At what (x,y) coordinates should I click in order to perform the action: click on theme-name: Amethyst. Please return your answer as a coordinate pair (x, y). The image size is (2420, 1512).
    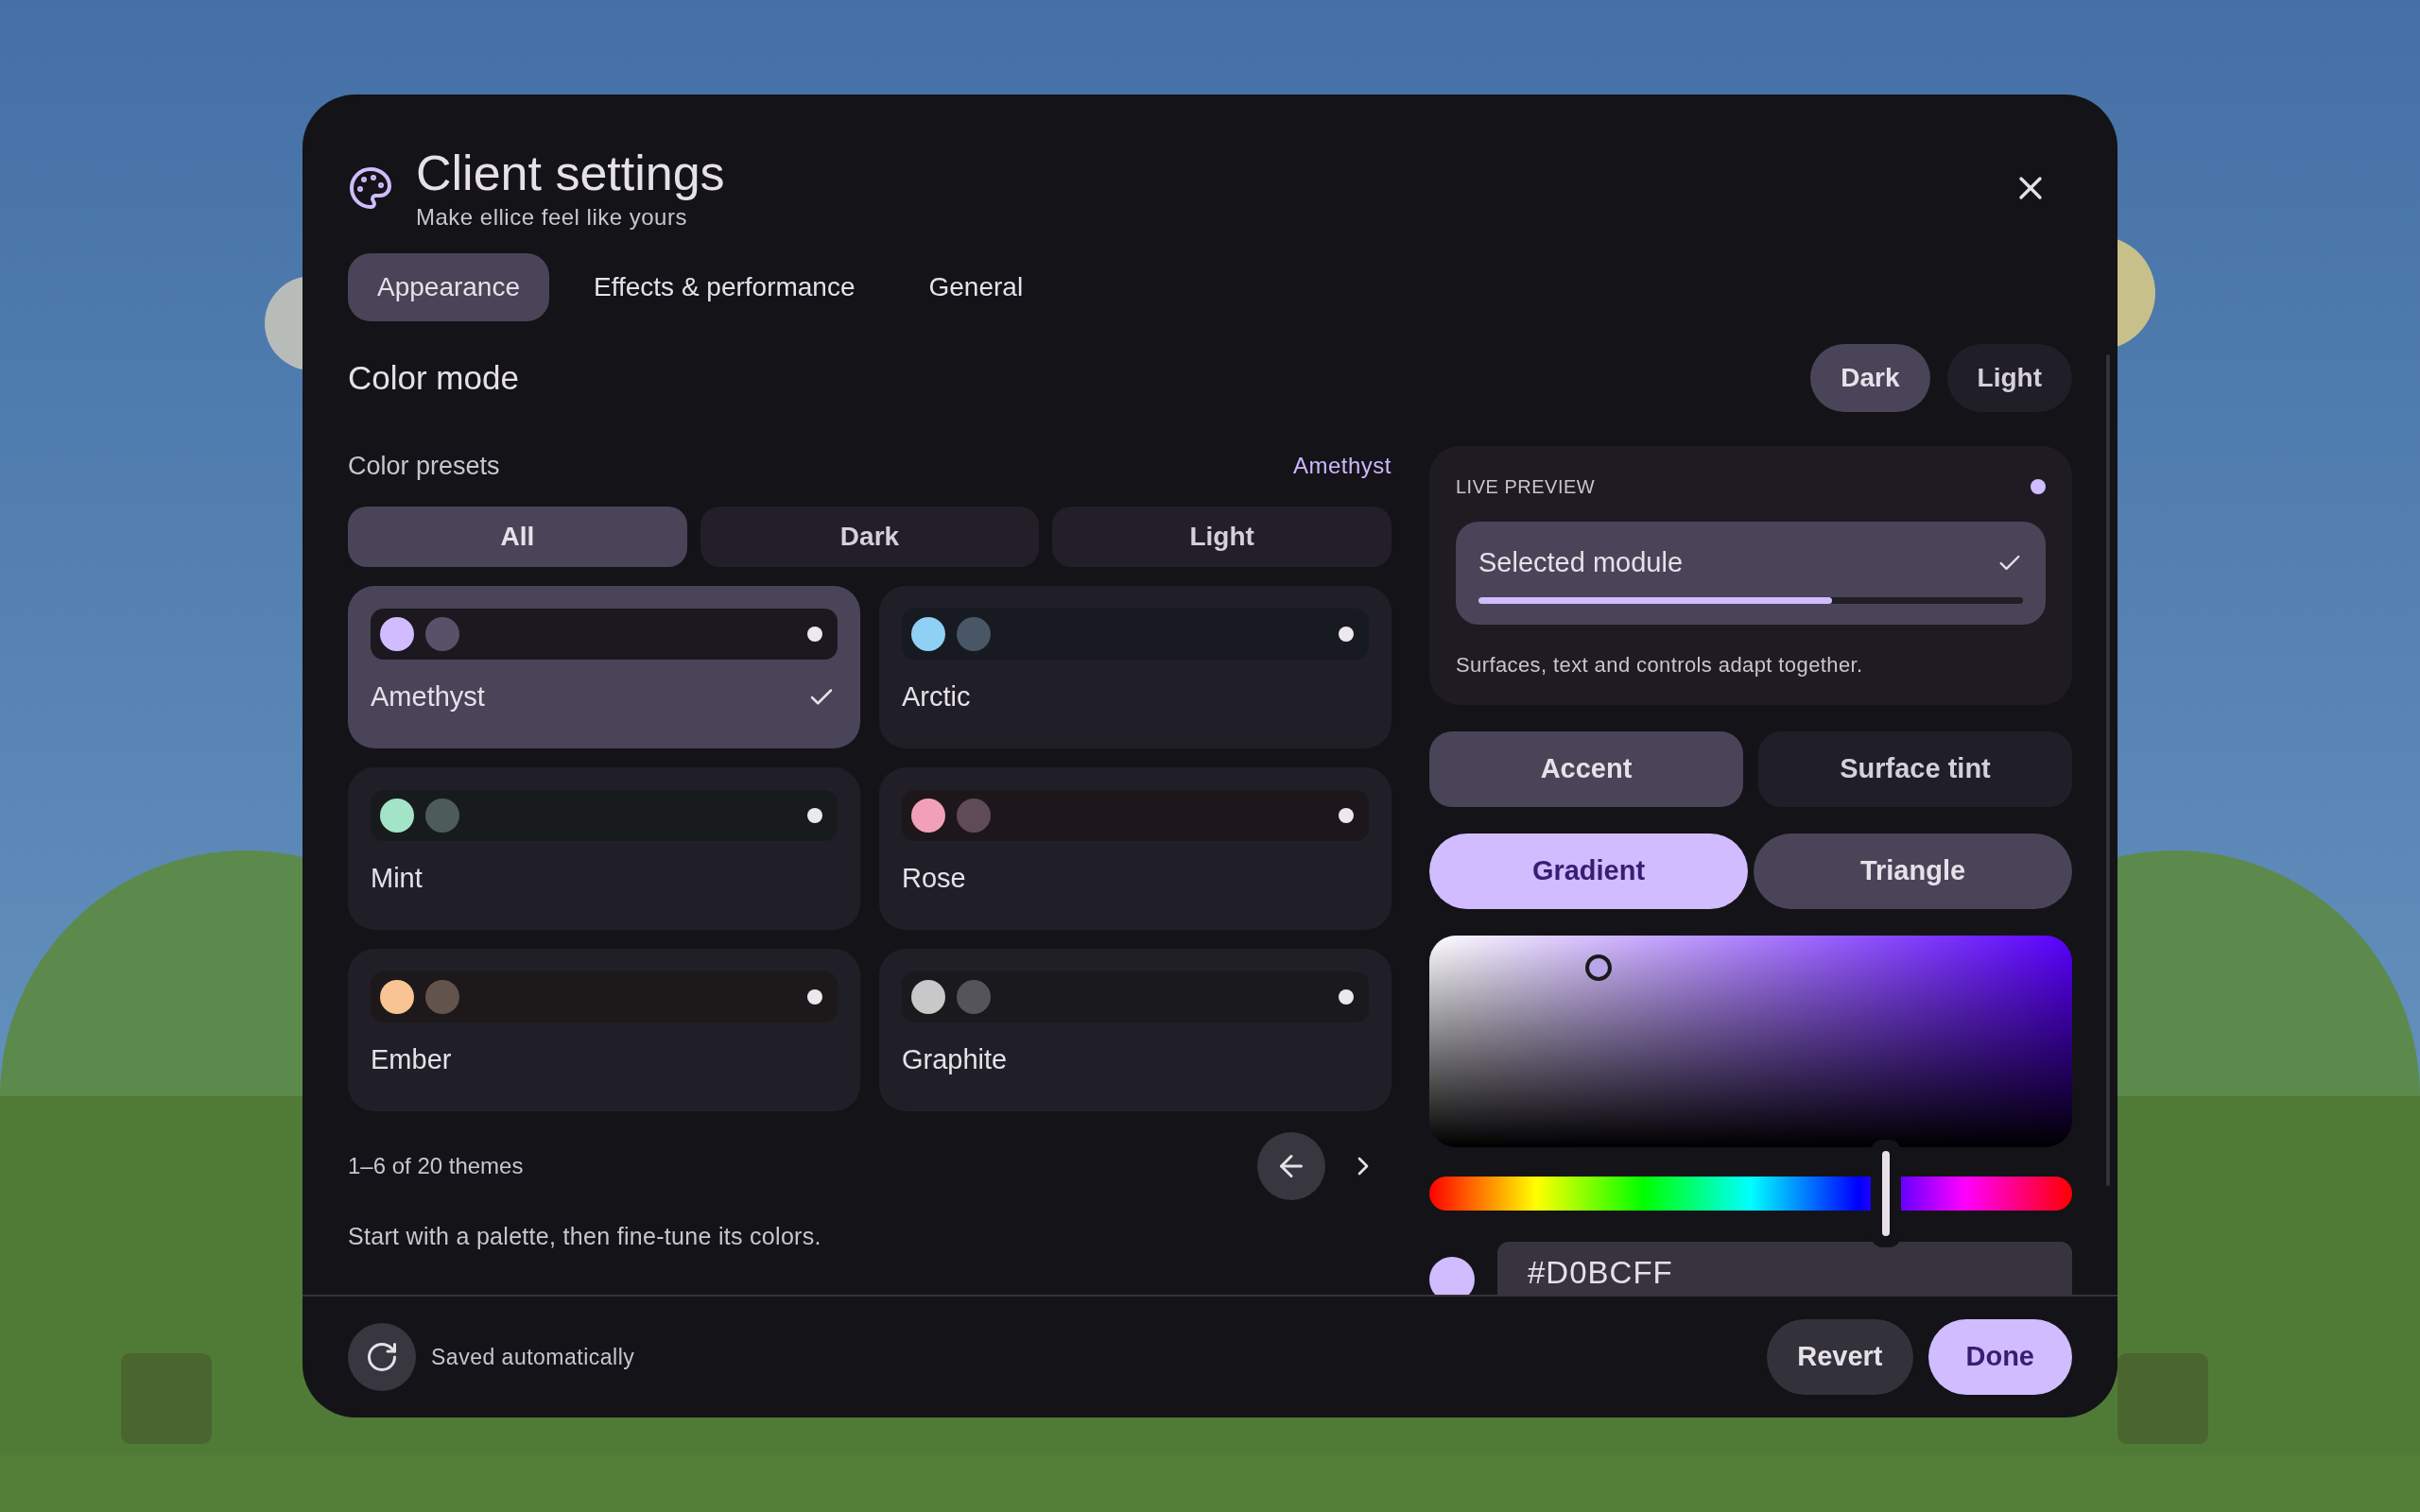
    Looking at the image, I should click on (428, 696).